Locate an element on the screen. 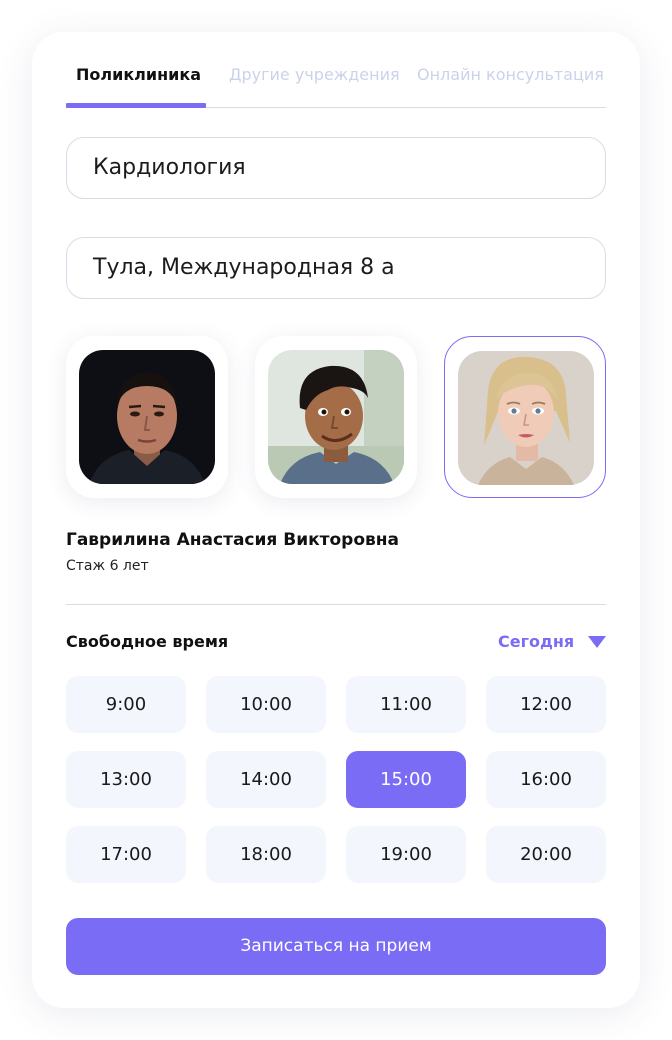  doctor-photo-man-smiling is located at coordinates (336, 417).